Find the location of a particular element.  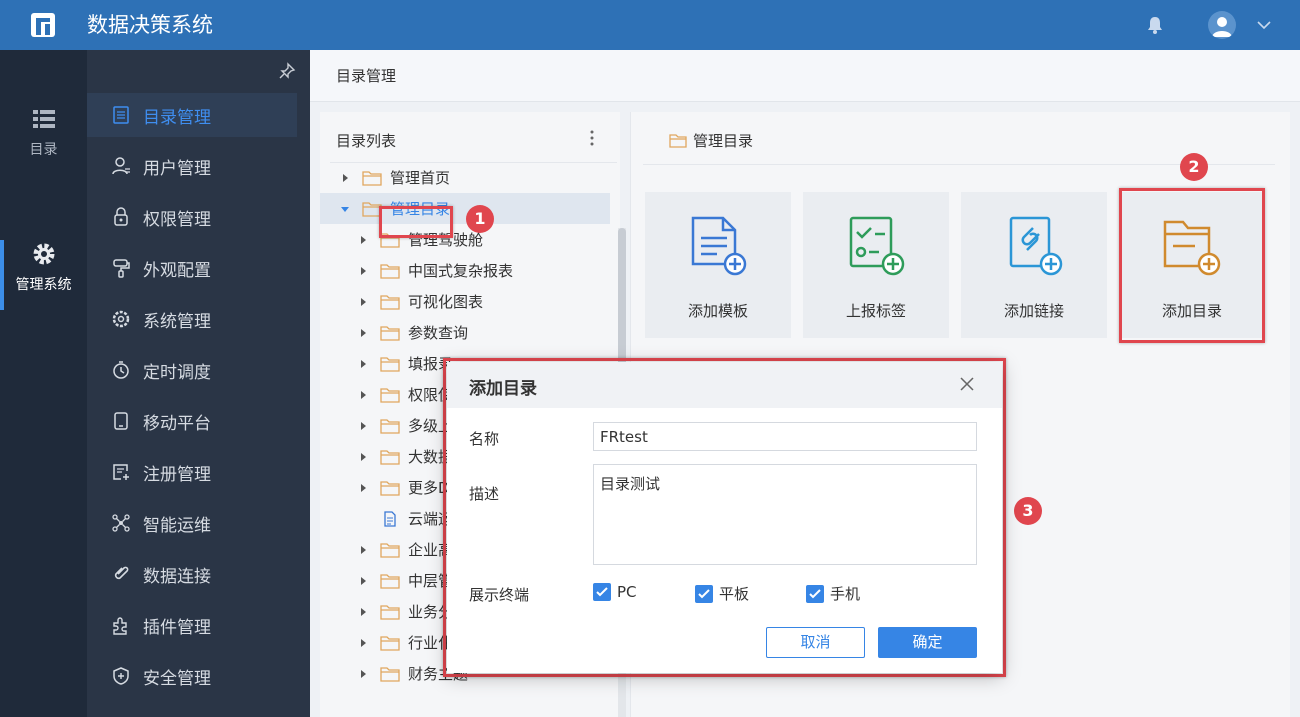

menu-item-security-management: 安全管理 is located at coordinates (198, 676).